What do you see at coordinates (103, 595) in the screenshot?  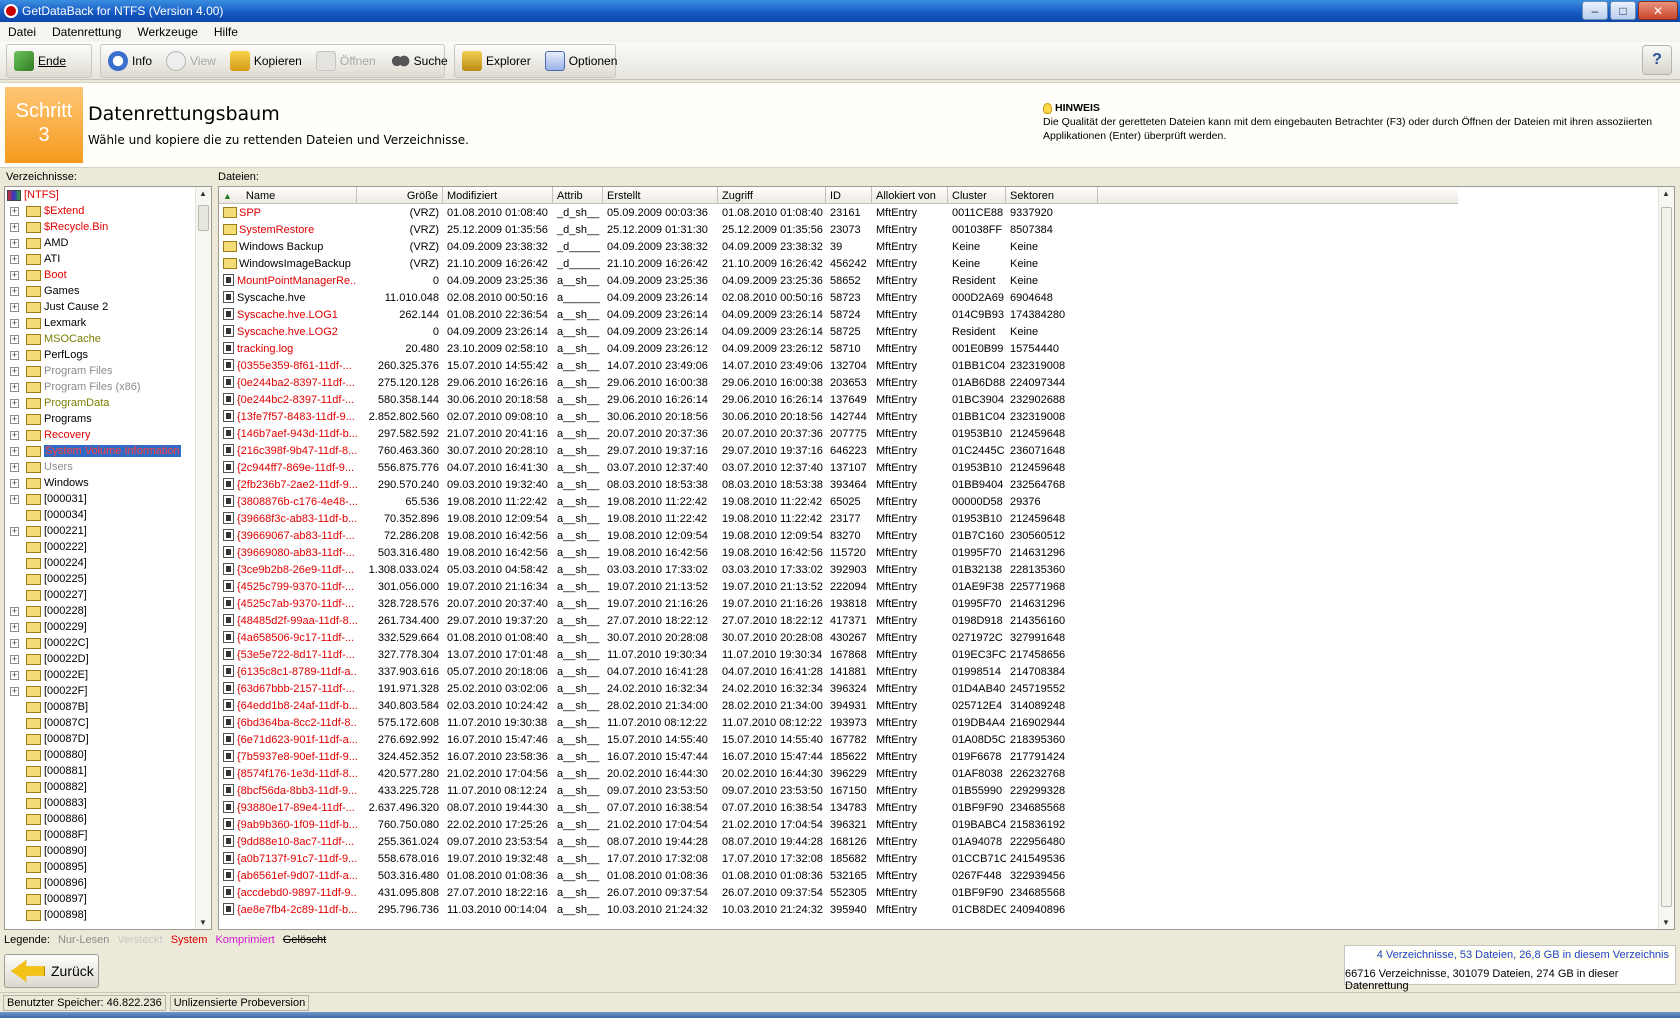 I see `tree-item: [000227]` at bounding box center [103, 595].